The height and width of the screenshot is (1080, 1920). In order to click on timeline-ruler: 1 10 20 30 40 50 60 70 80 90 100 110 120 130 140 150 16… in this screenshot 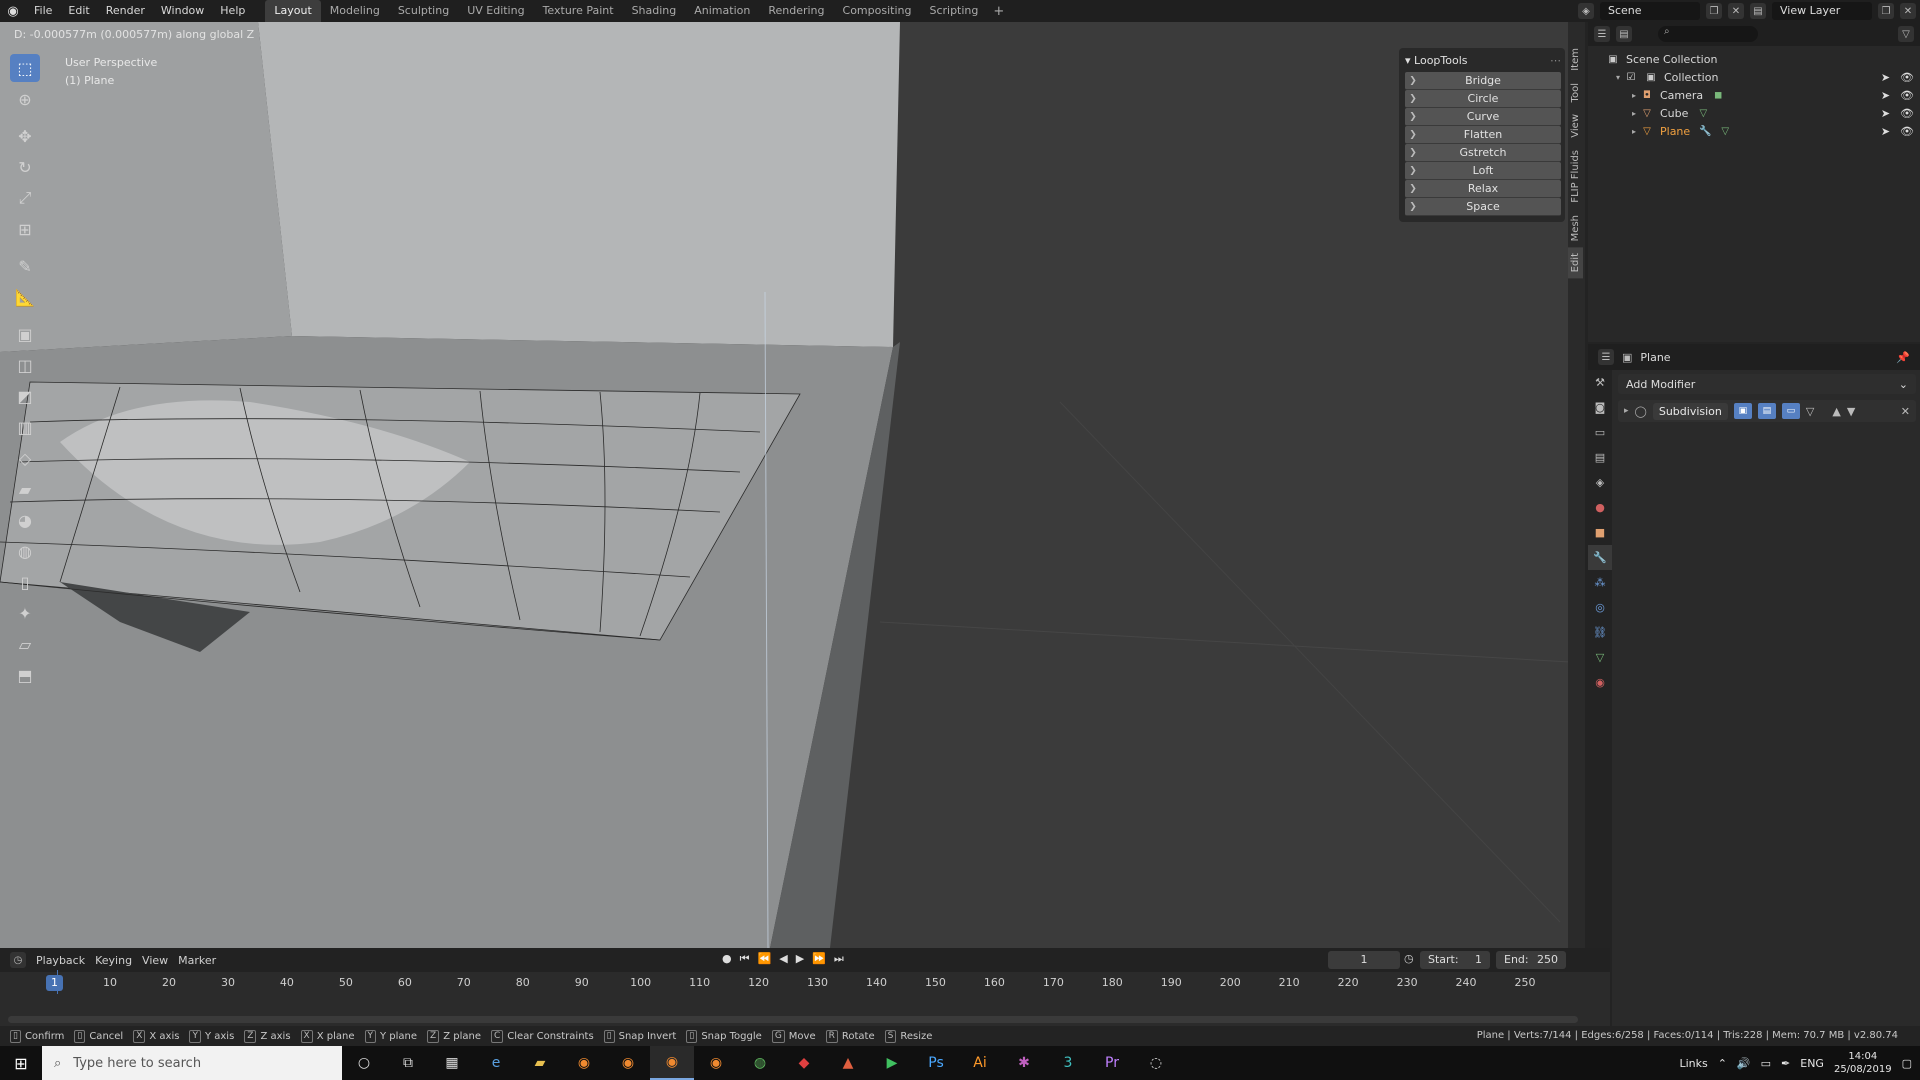, I will do `click(805, 983)`.